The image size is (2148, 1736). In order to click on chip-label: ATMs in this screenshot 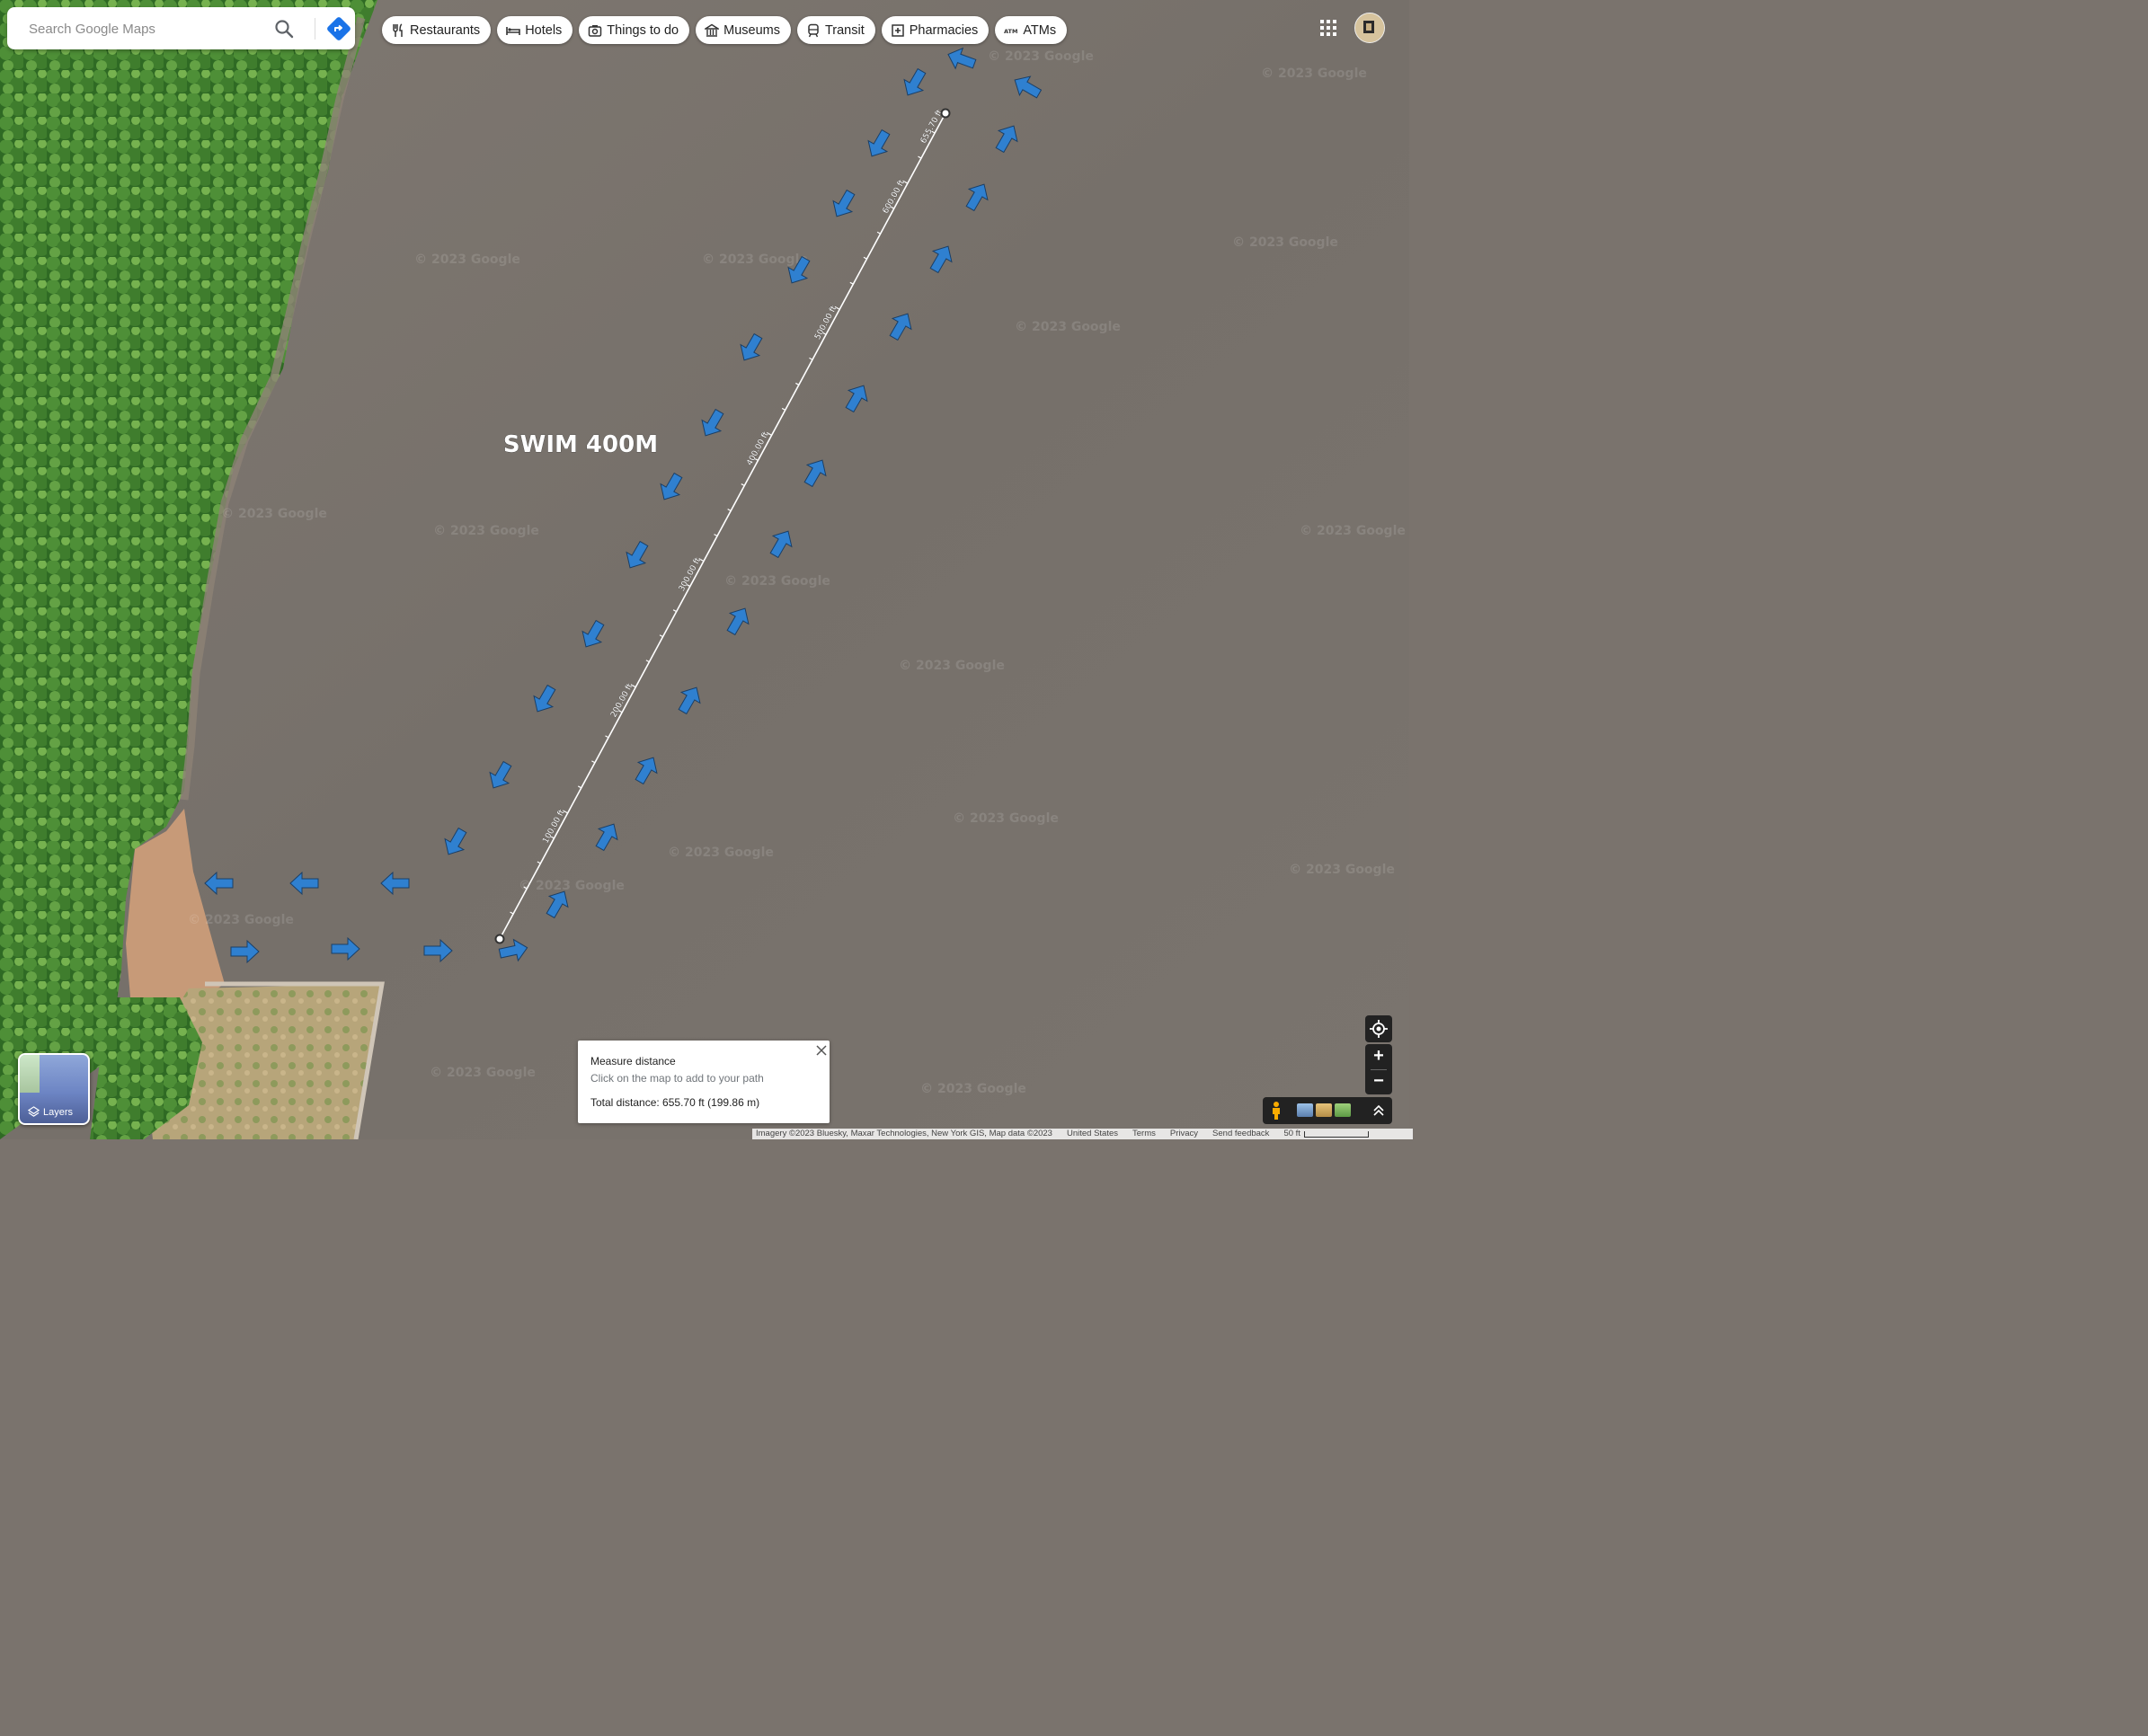, I will do `click(1040, 30)`.